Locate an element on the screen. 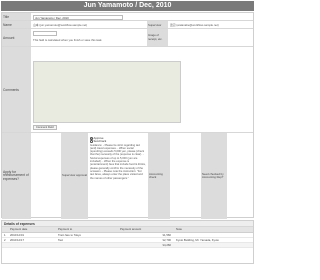  name-label: Name is located at coordinates (16, 24).